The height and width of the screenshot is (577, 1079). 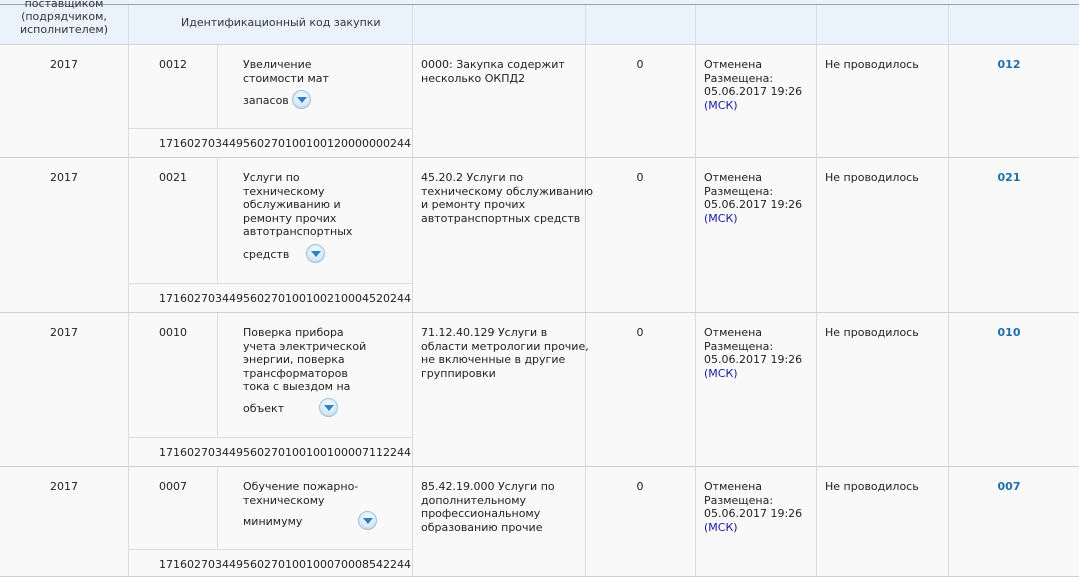 What do you see at coordinates (297, 387) in the screenshot?
I see `purchase-name-line: тока с выездом на` at bounding box center [297, 387].